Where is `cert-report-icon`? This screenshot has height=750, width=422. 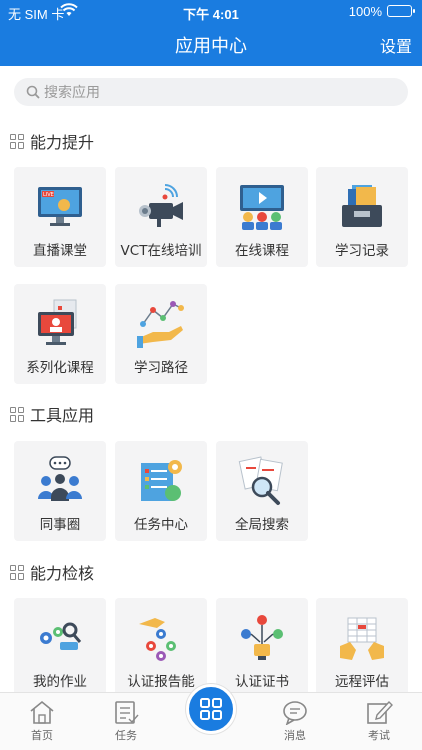
cert-report-icon is located at coordinates (157, 639).